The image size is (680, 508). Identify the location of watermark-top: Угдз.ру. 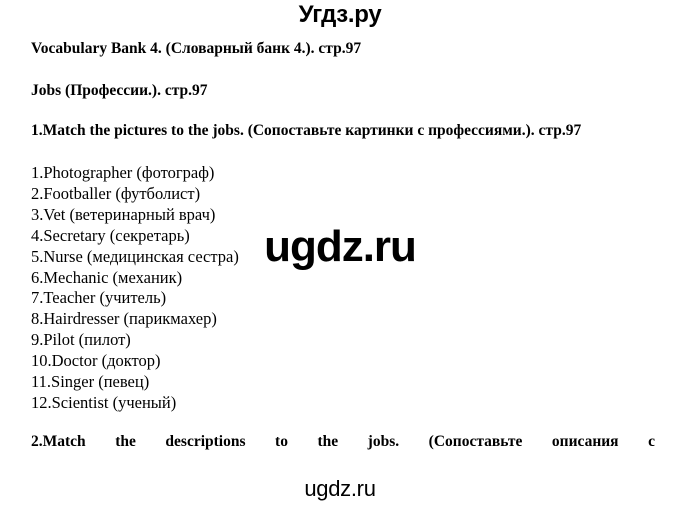
(340, 14).